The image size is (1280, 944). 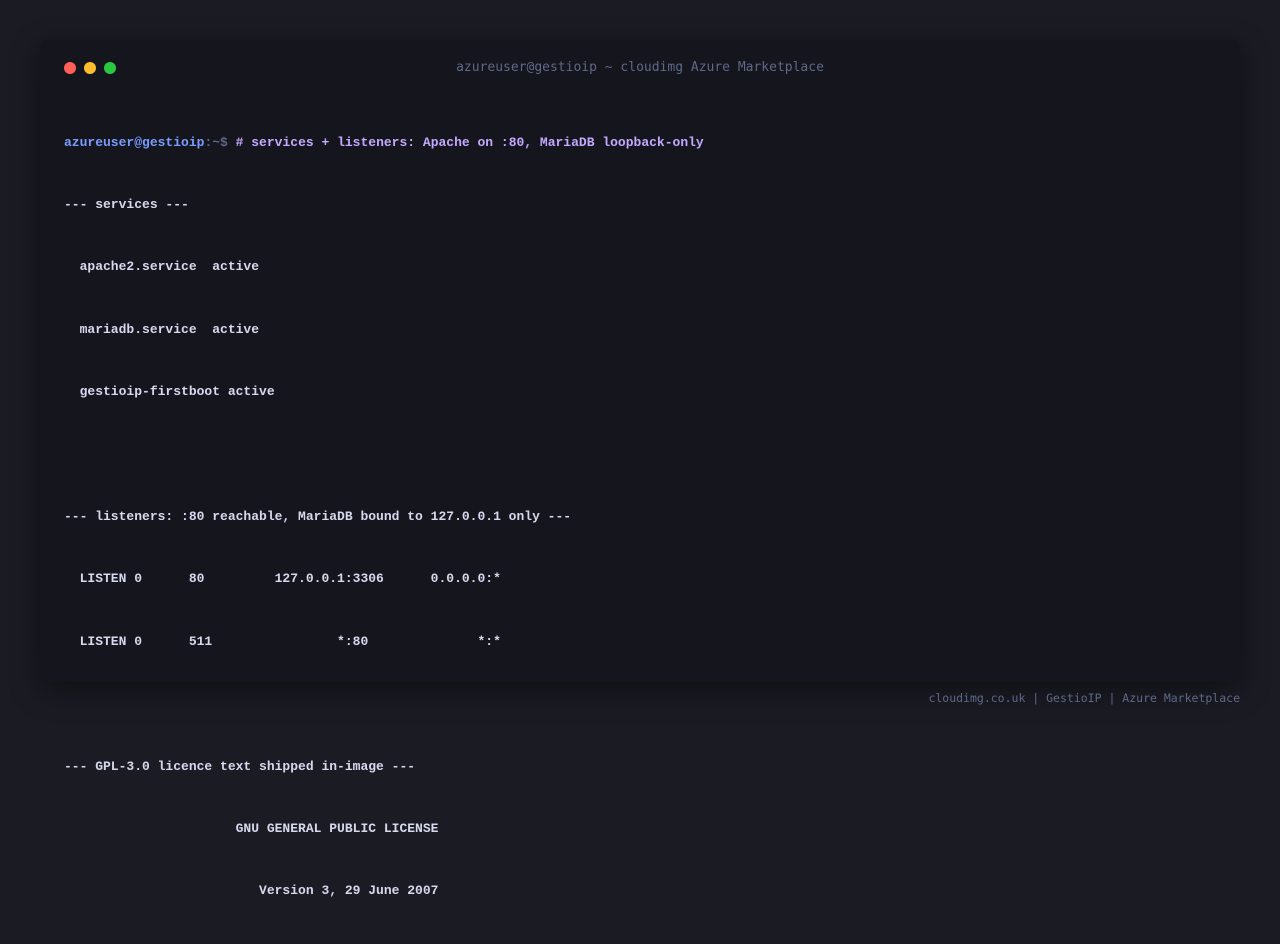 I want to click on output-line: GNU GENERAL PUBLIC LICENSE, so click(x=251, y=828).